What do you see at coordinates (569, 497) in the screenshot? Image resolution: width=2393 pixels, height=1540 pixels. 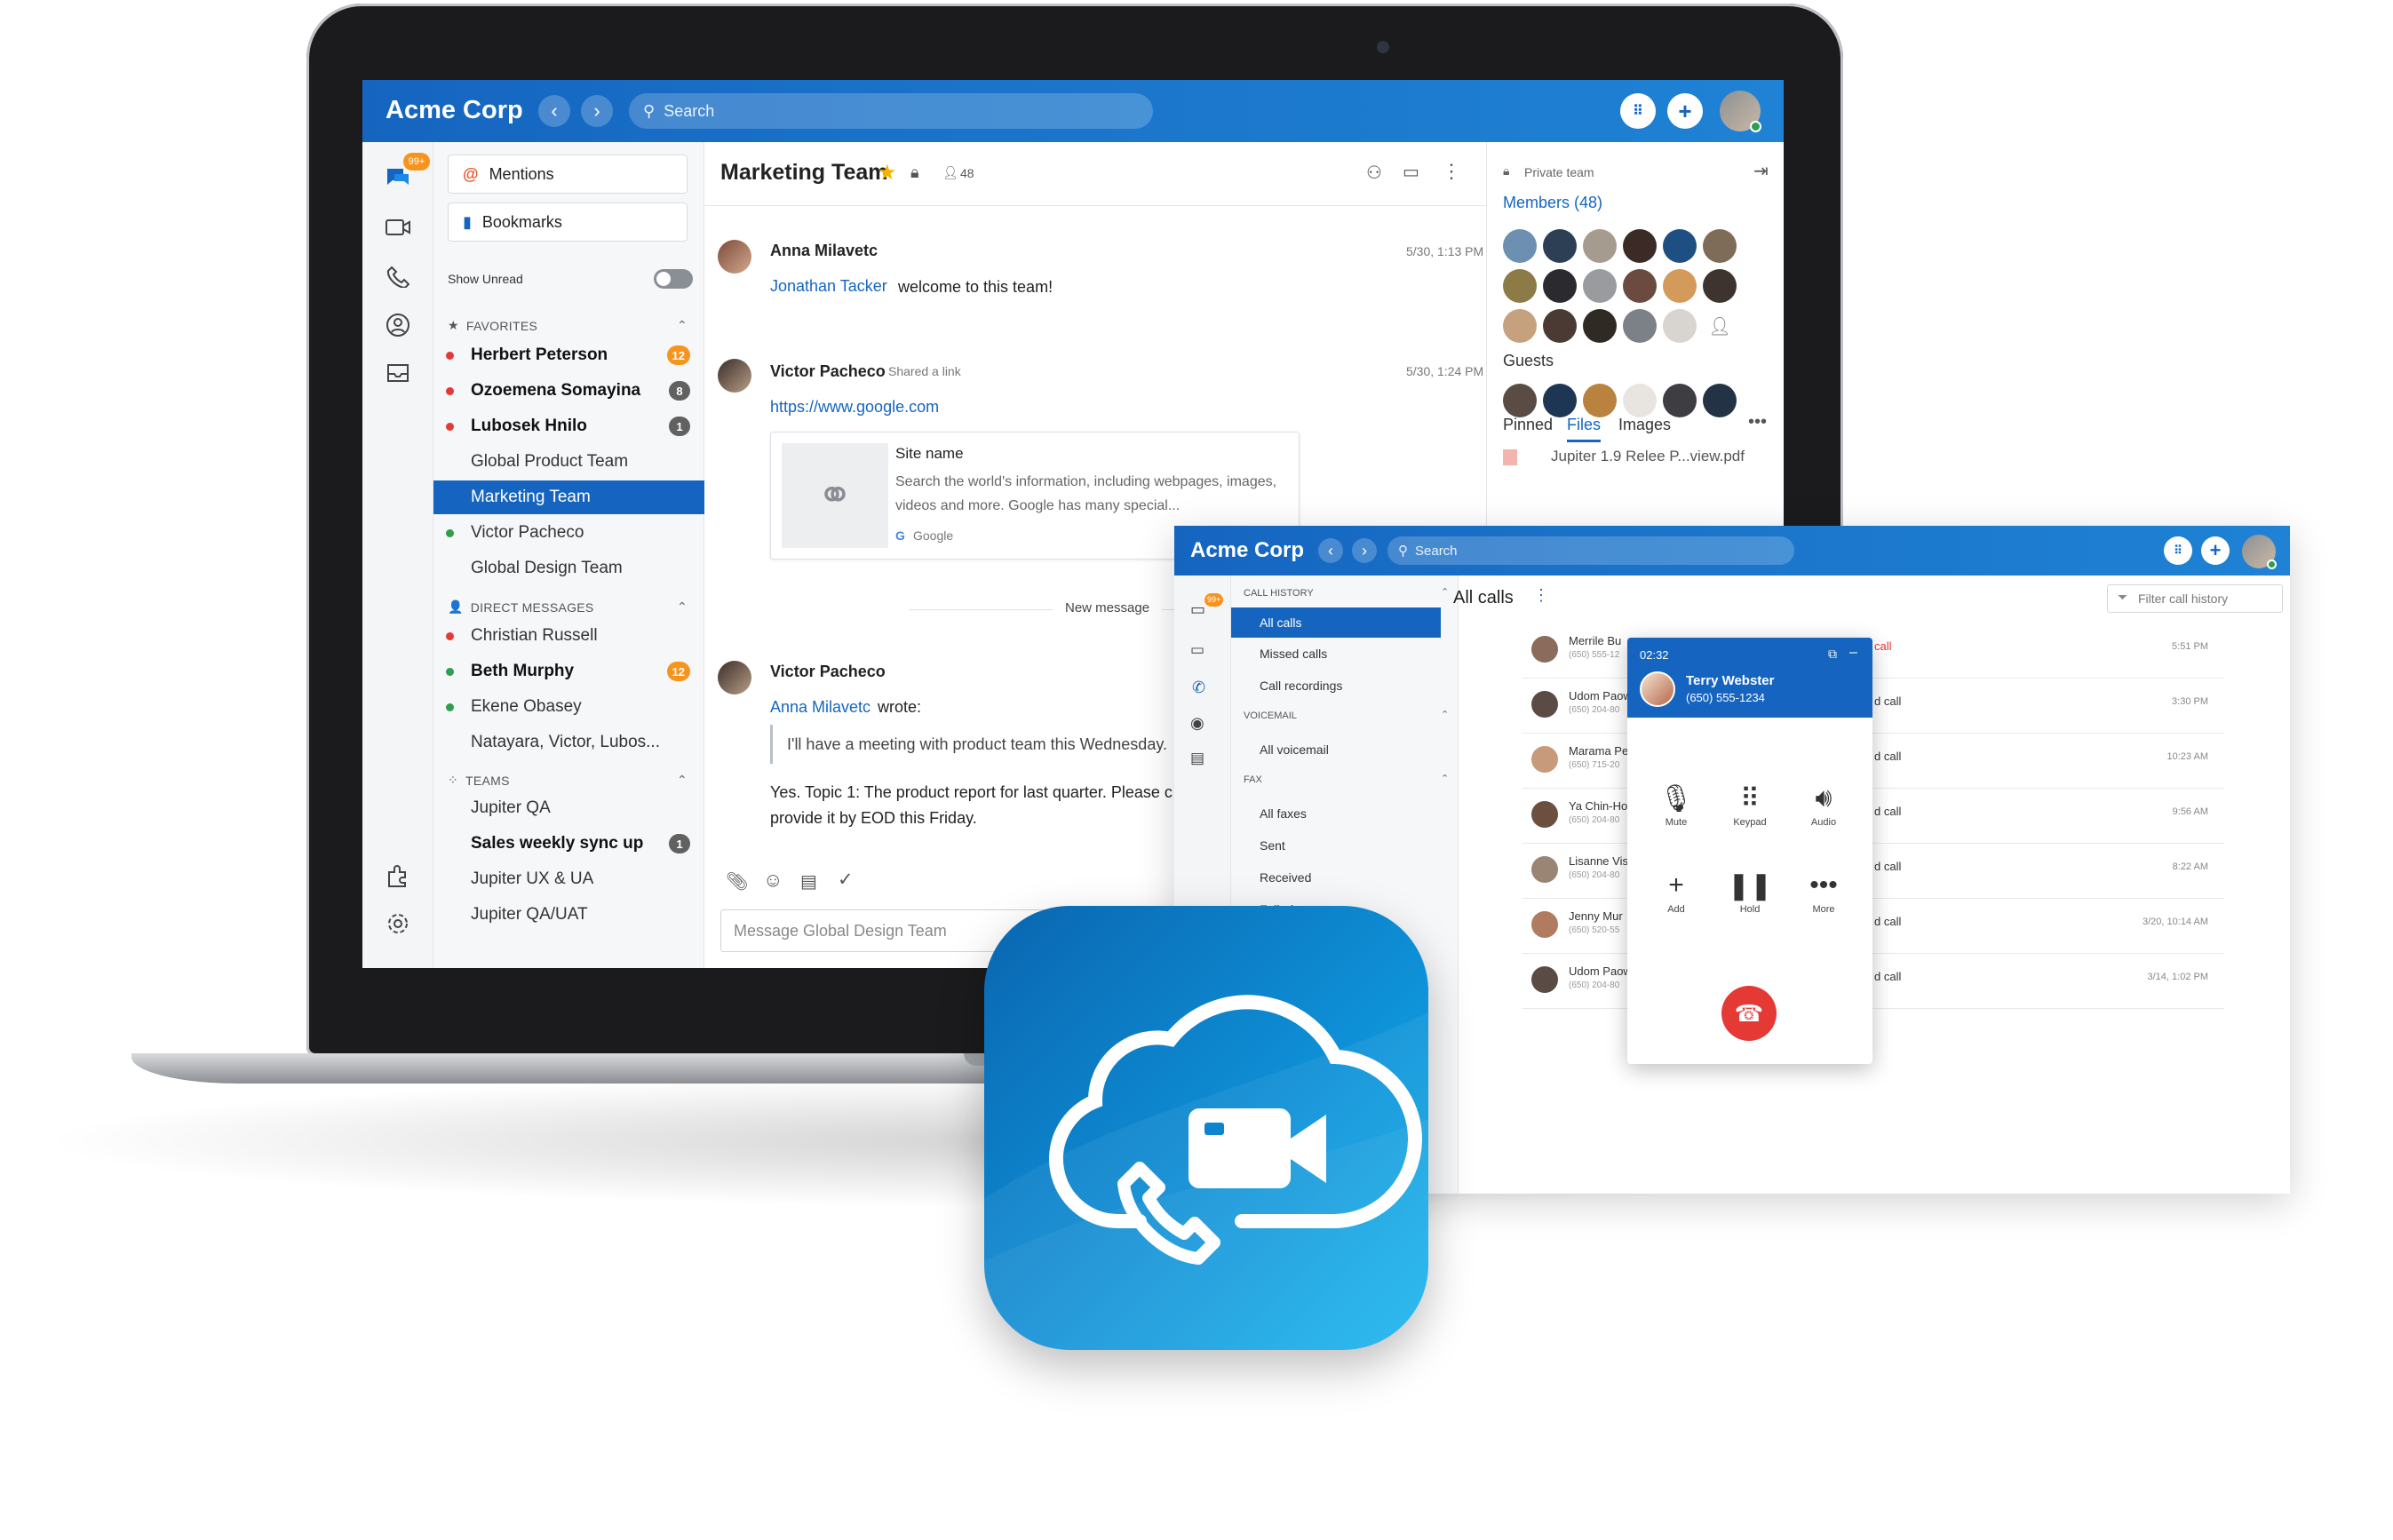 I see `favorite-item-selected: Marketing Team` at bounding box center [569, 497].